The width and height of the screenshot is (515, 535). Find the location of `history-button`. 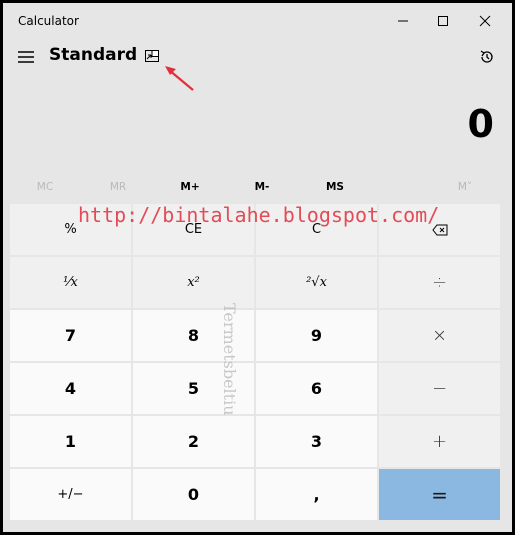

history-button is located at coordinates (487, 57).